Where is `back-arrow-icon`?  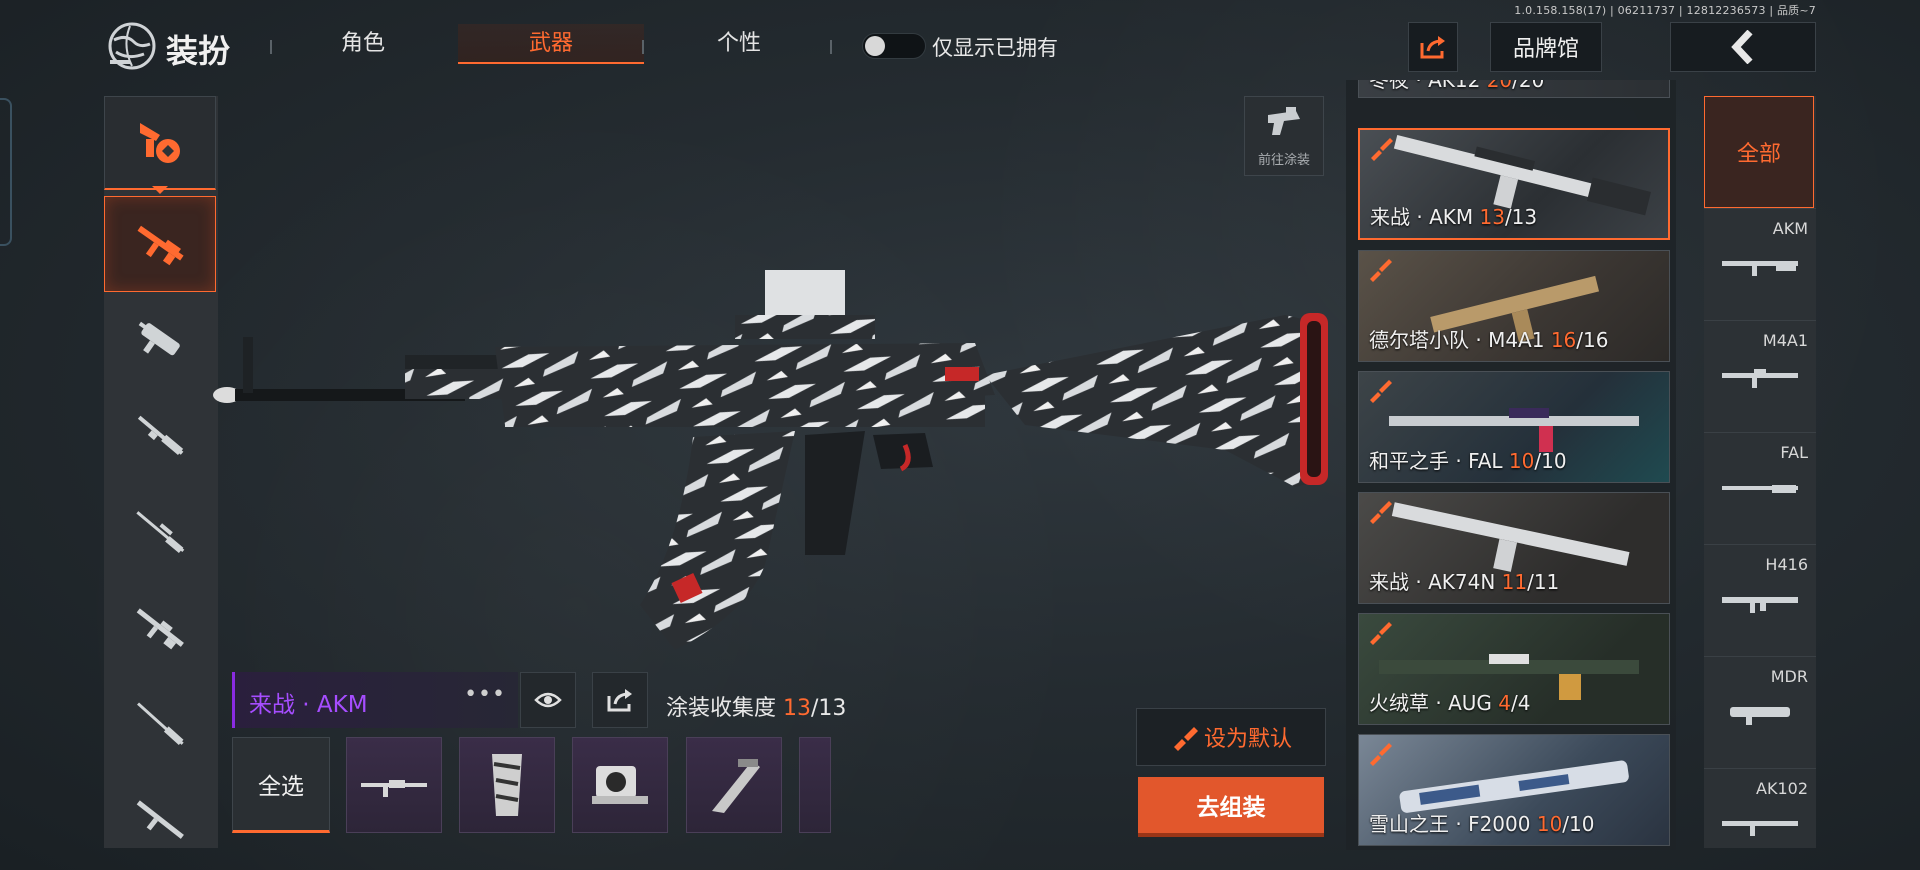 back-arrow-icon is located at coordinates (1742, 47).